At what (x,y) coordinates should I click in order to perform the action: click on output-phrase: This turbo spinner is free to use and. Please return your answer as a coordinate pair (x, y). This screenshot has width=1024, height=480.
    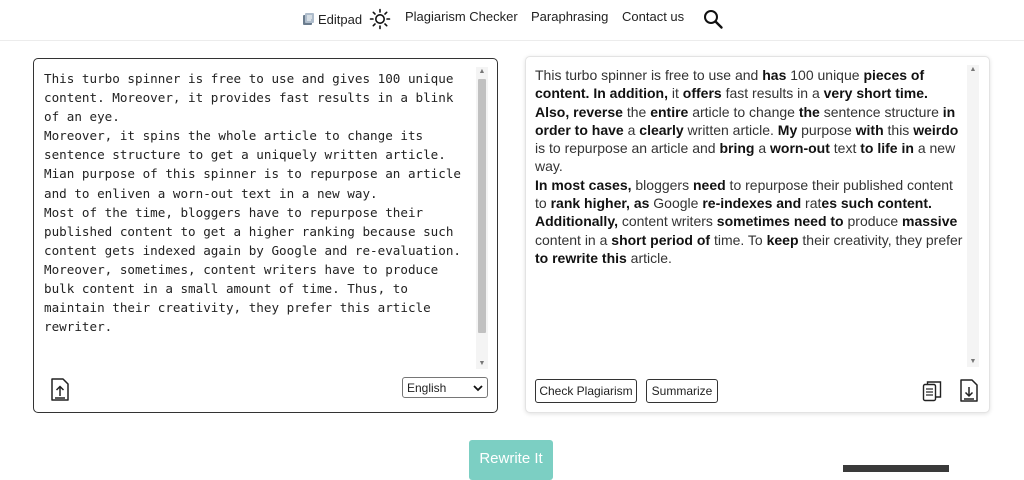
    Looking at the image, I should click on (649, 75).